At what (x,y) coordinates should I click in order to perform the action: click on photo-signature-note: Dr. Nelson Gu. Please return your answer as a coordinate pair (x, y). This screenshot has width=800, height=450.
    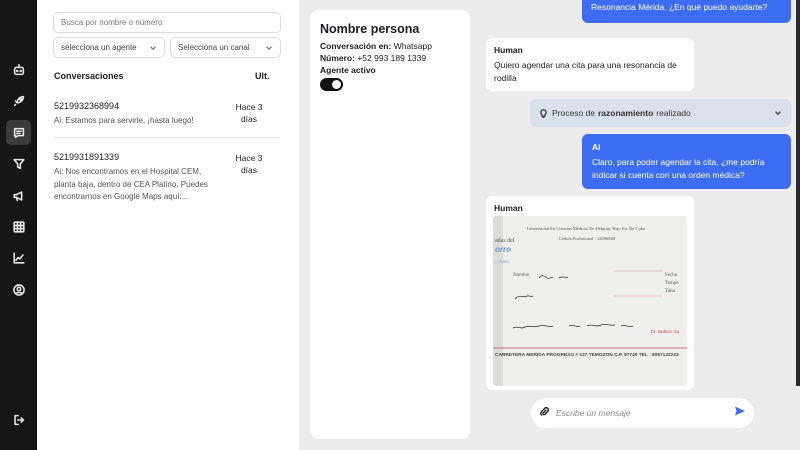
    Looking at the image, I should click on (665, 331).